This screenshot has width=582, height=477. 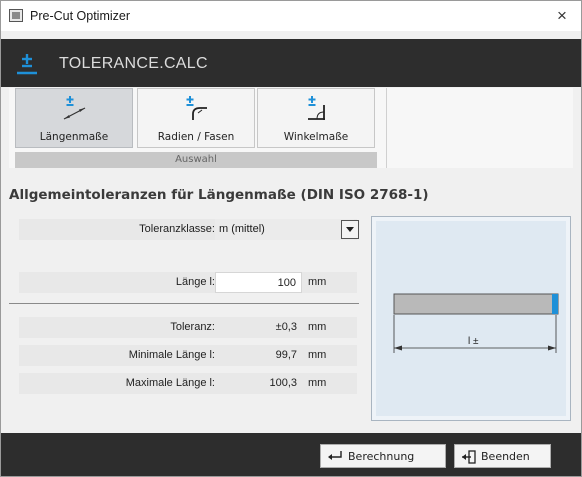 I want to click on laenge-row: Länge l: 100 mm, so click(x=188, y=282).